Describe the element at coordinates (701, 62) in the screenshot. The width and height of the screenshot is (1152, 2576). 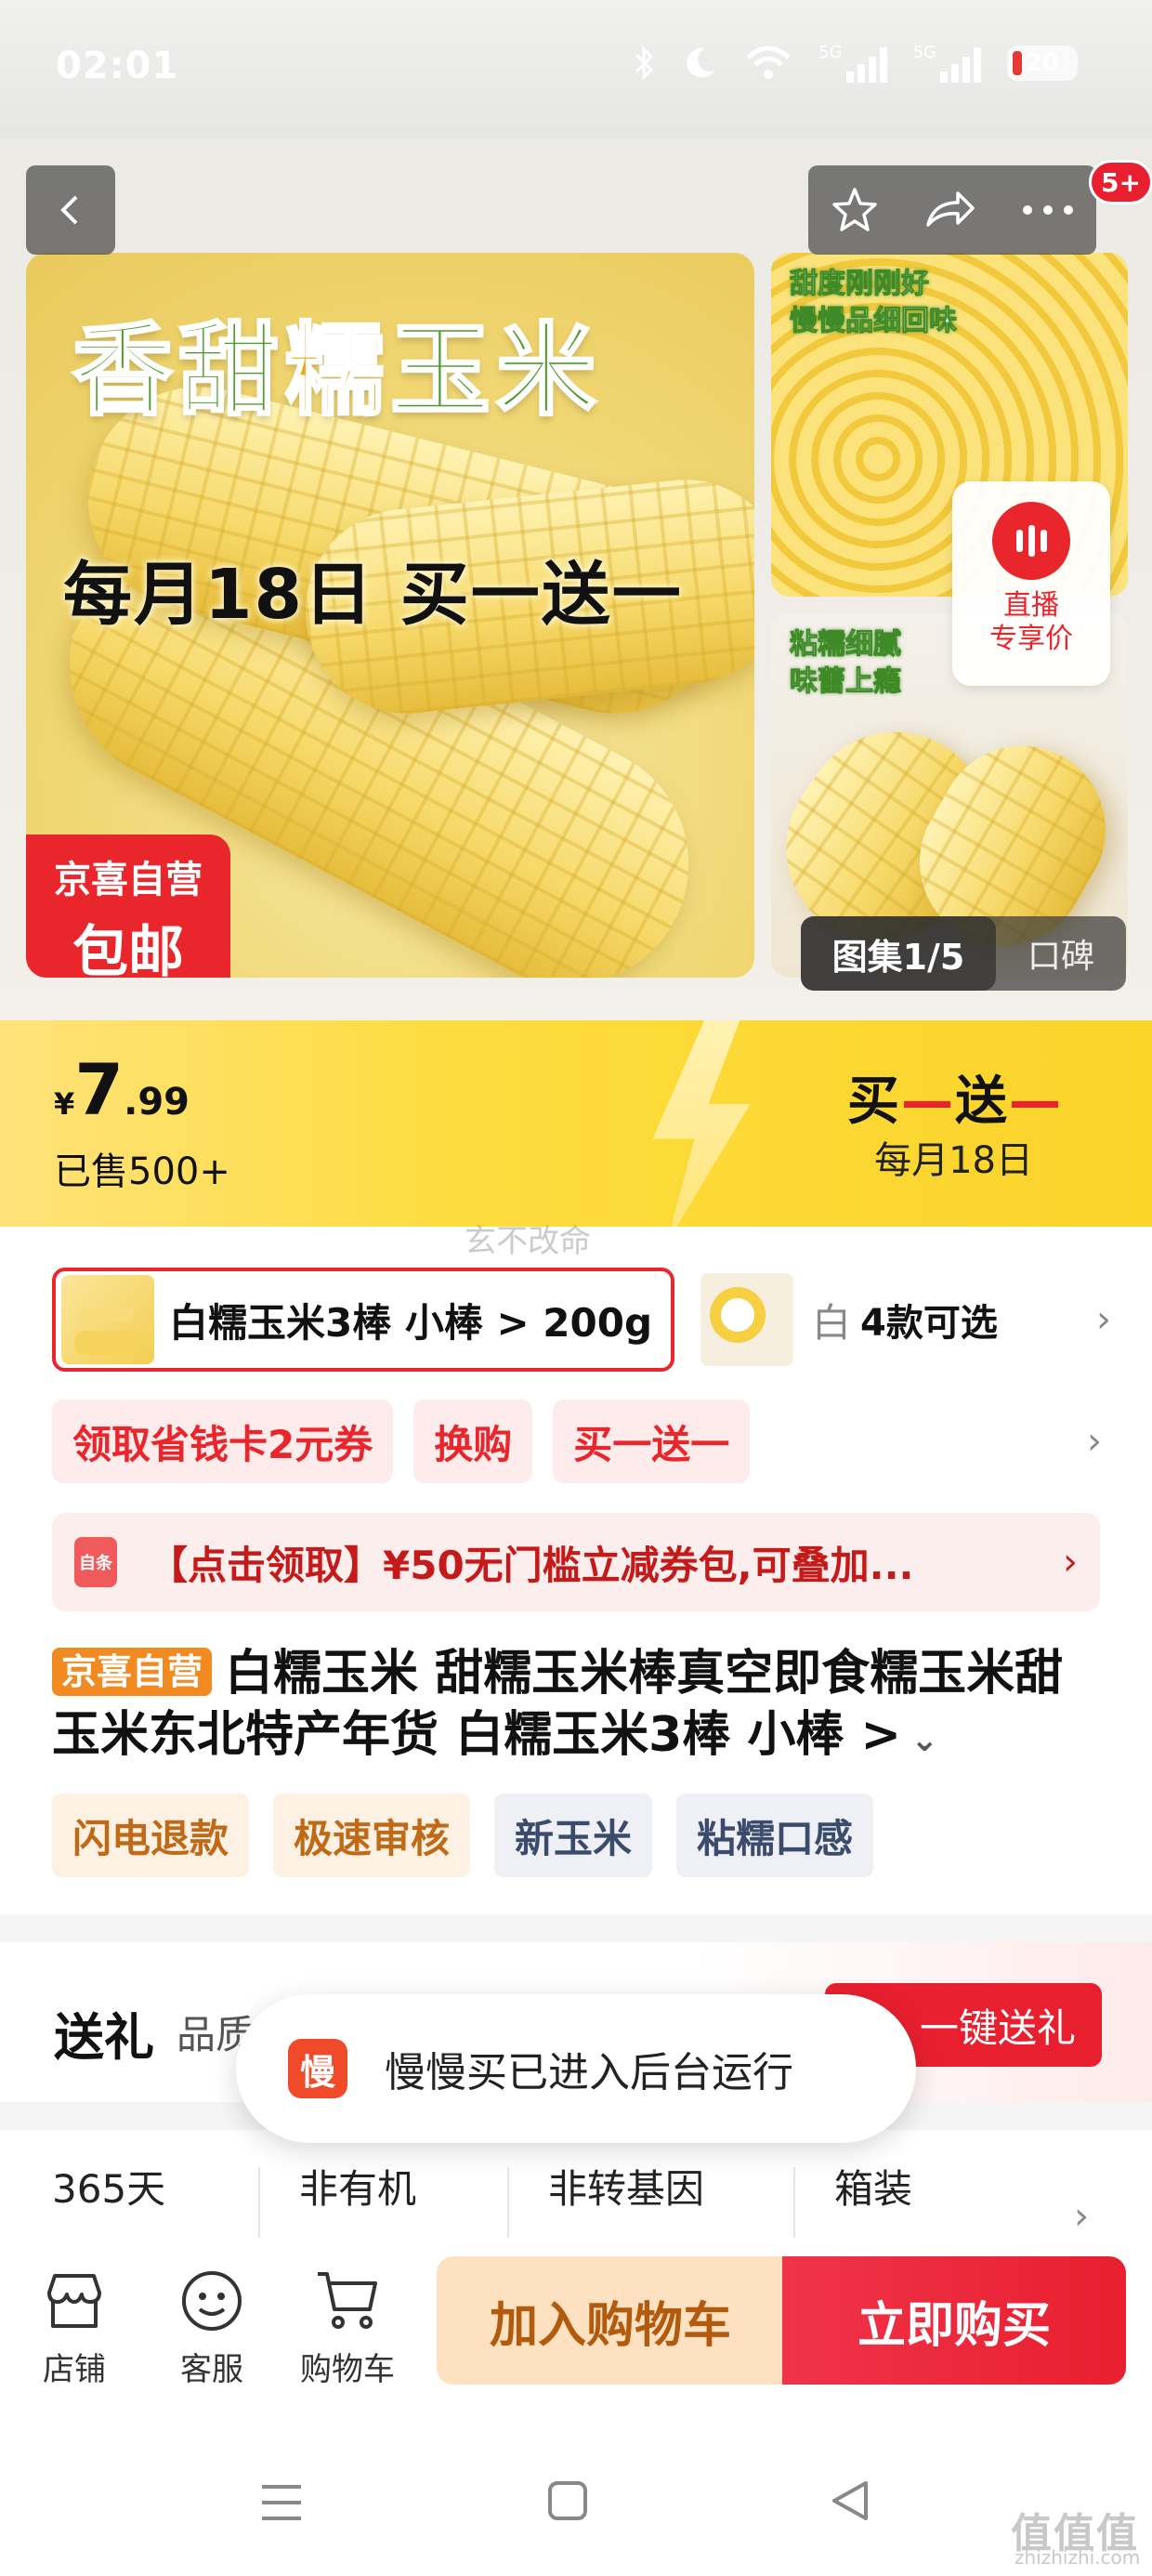
I see `moon-icon` at that location.